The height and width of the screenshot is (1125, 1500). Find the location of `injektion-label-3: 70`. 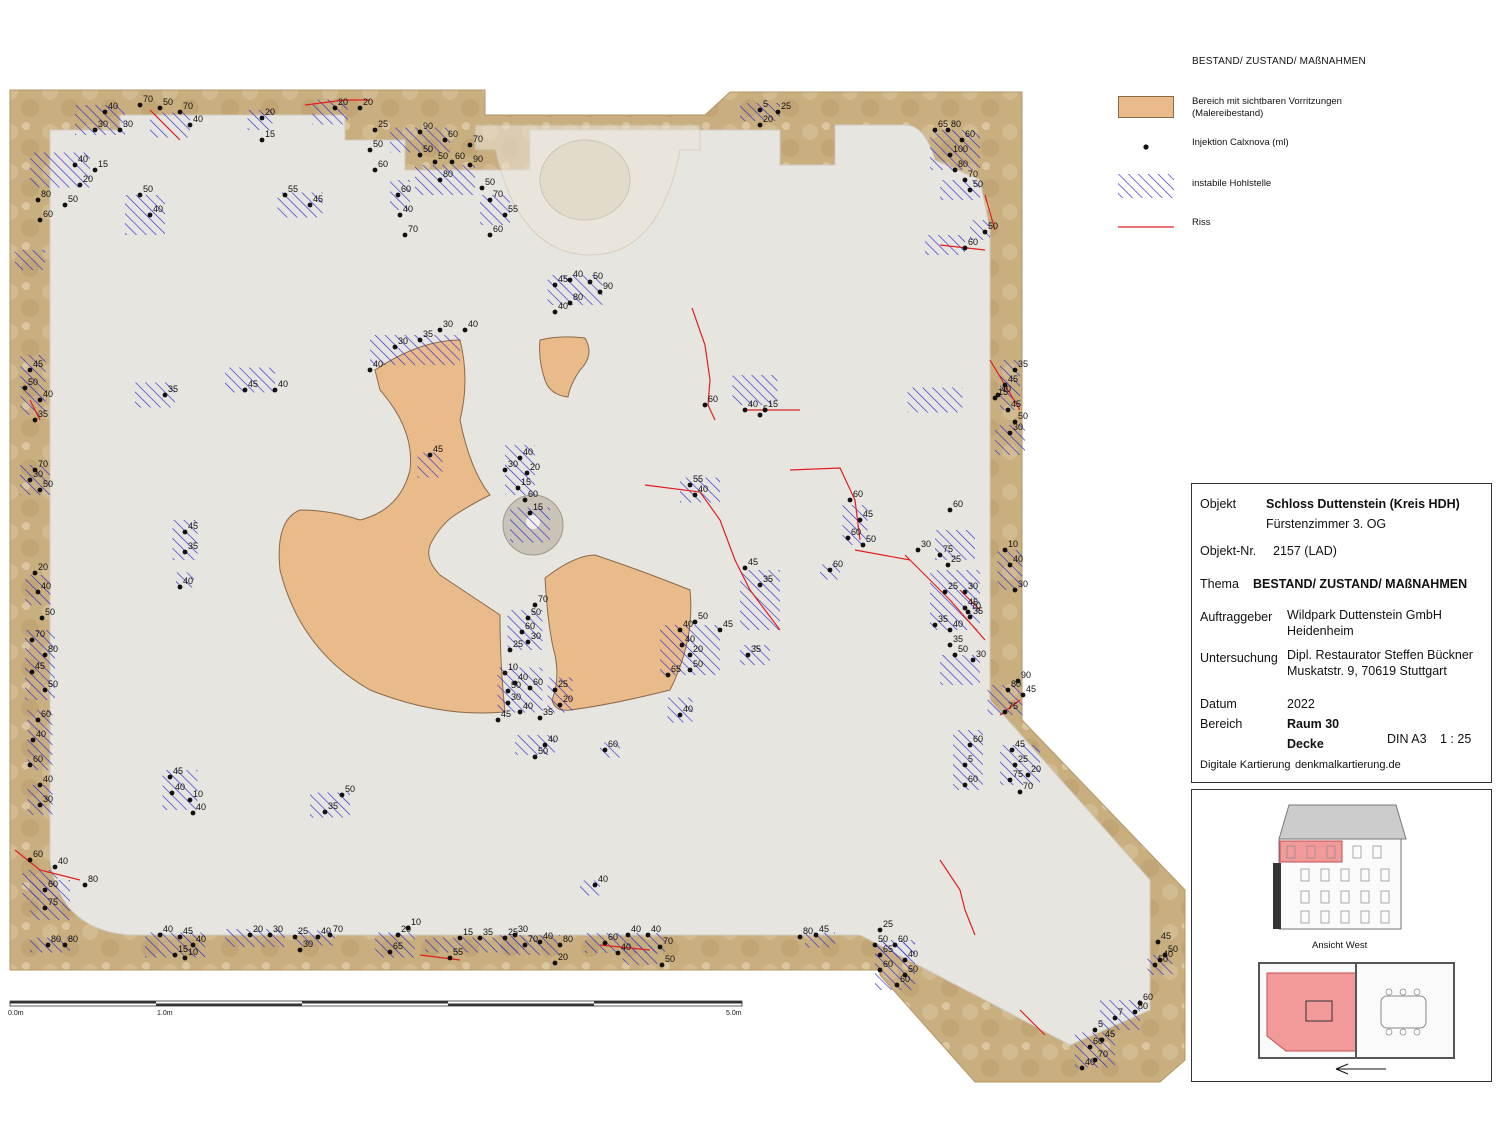

injektion-label-3: 70 is located at coordinates (188, 106).